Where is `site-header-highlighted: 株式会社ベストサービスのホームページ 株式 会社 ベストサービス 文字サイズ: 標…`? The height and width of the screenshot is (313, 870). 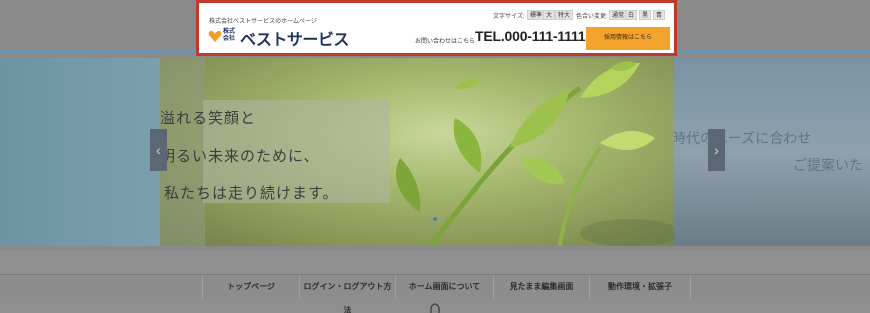
site-header-highlighted: 株式会社ベストサービスのホームページ 株式 会社 ベストサービス 文字サイズ: 標… is located at coordinates (436, 28).